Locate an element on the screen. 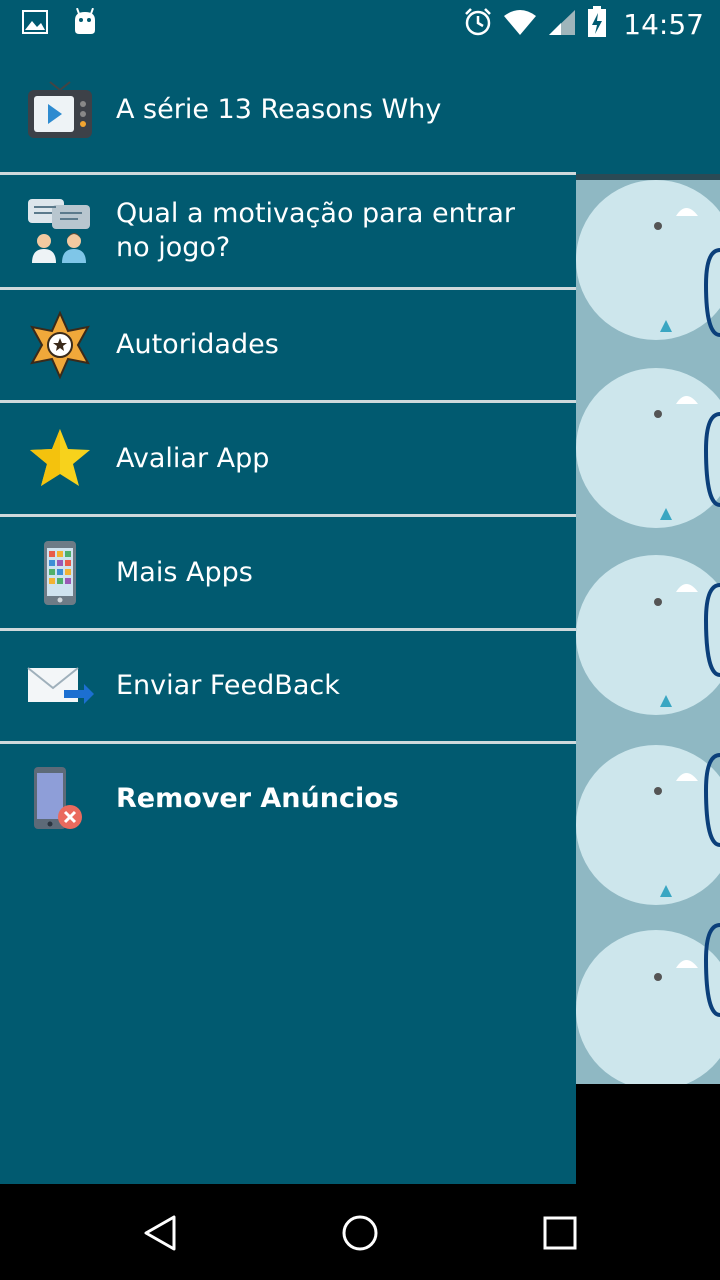  back-button is located at coordinates (160, 1233).